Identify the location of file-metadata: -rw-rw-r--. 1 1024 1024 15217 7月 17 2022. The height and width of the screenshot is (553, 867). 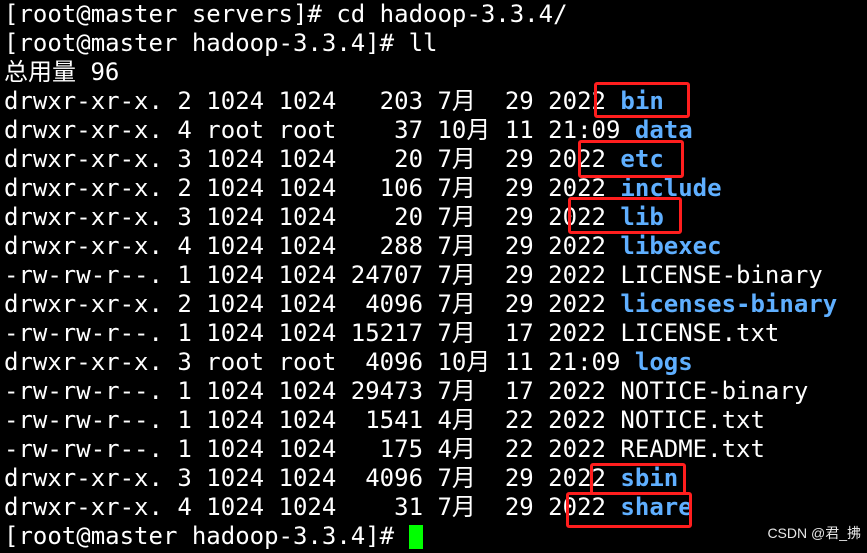
(312, 333).